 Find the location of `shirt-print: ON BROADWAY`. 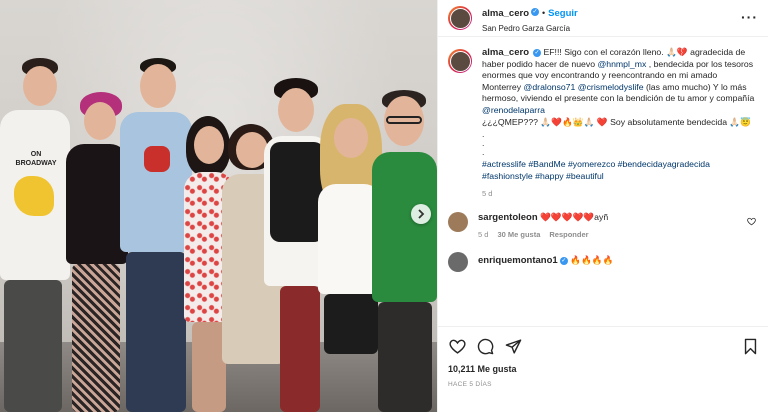

shirt-print: ON BROADWAY is located at coordinates (36, 159).